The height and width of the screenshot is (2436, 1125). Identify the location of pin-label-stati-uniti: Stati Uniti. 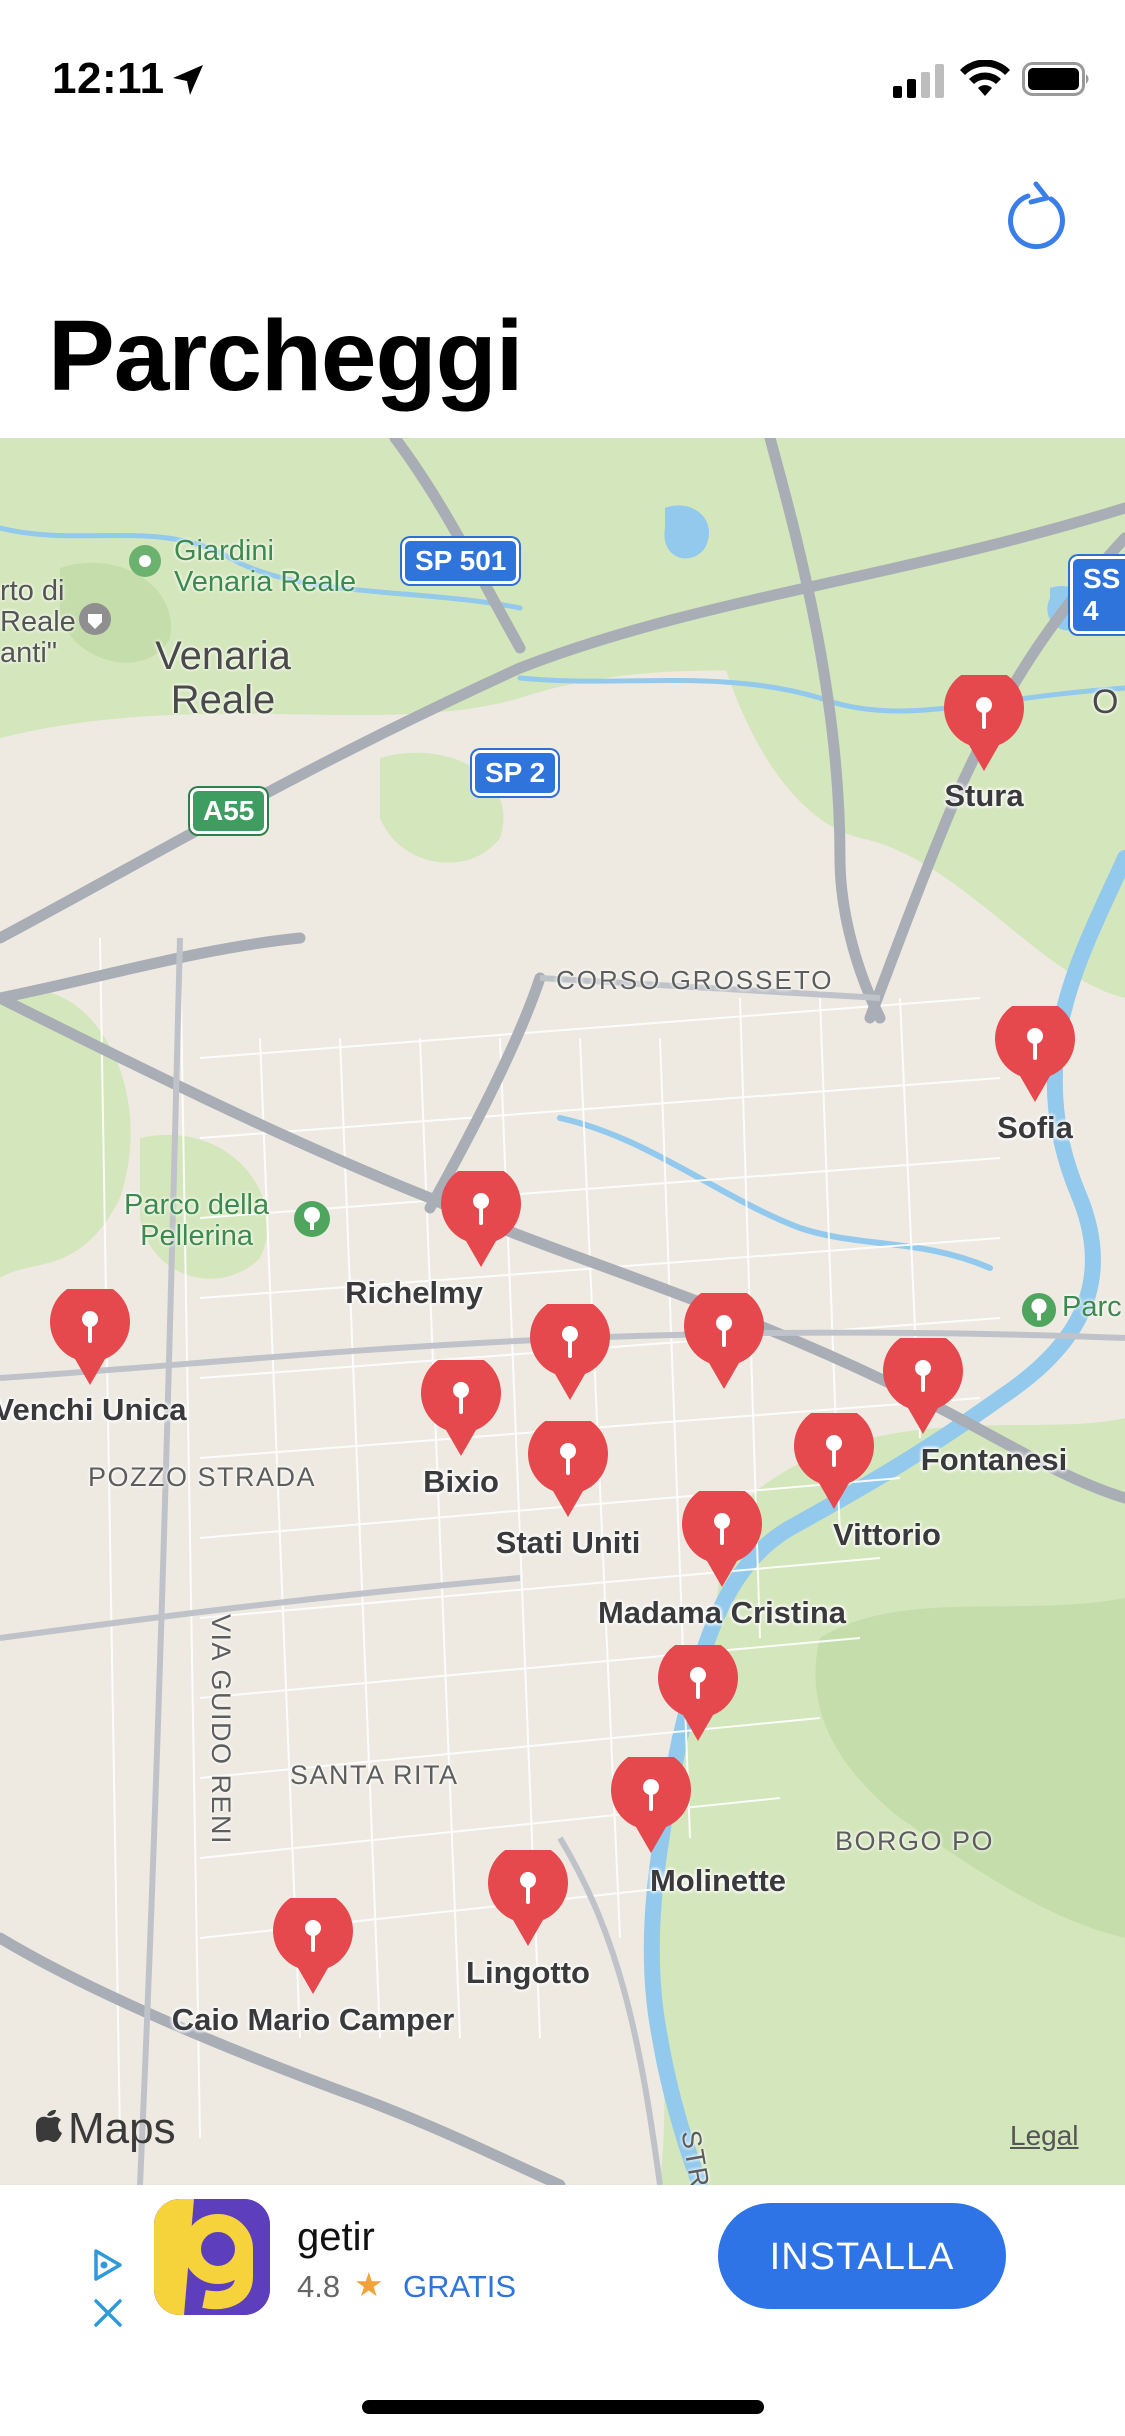
(568, 1542).